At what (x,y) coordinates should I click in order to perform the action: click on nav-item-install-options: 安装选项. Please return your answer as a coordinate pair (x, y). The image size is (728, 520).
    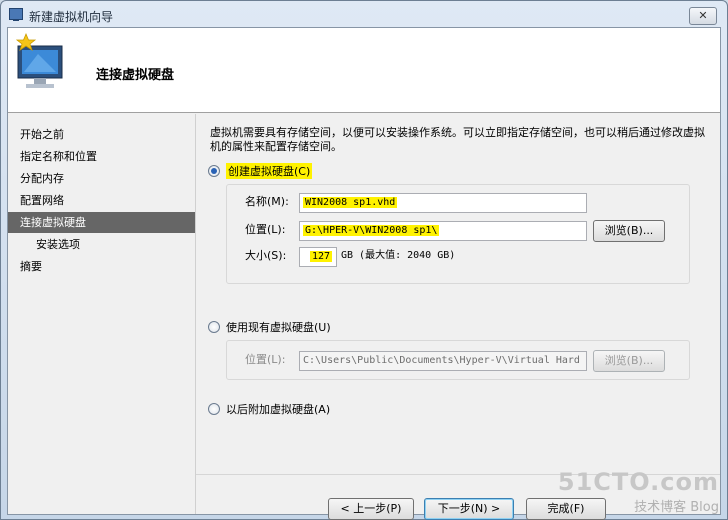
    Looking at the image, I should click on (101, 244).